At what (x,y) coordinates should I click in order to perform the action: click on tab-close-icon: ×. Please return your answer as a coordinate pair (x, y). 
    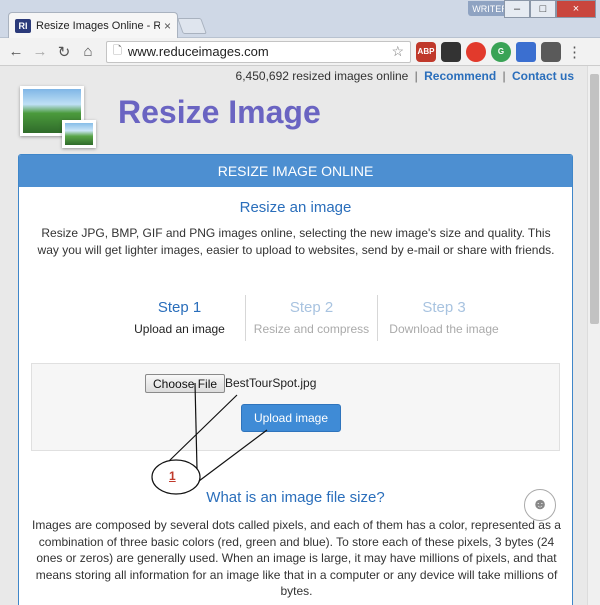
    Looking at the image, I should click on (167, 26).